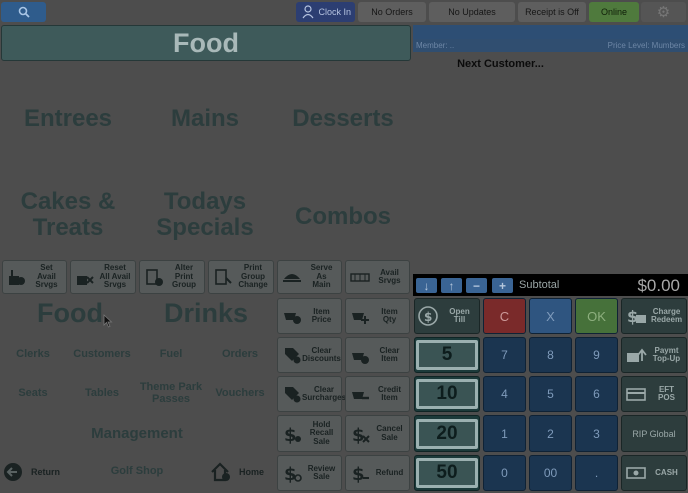 Image resolution: width=688 pixels, height=493 pixels. Describe the element at coordinates (13, 472) in the screenshot. I see `back-arrow-icon` at that location.